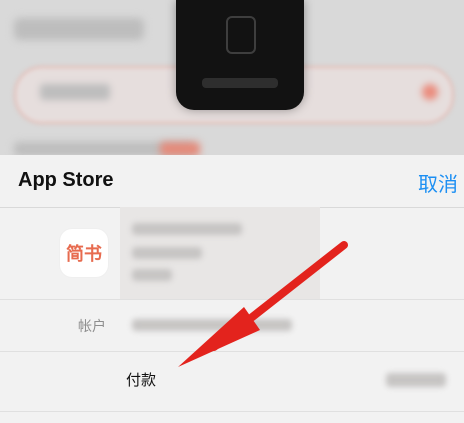 Image resolution: width=464 pixels, height=423 pixels. I want to click on app-meta-blurred, so click(152, 275).